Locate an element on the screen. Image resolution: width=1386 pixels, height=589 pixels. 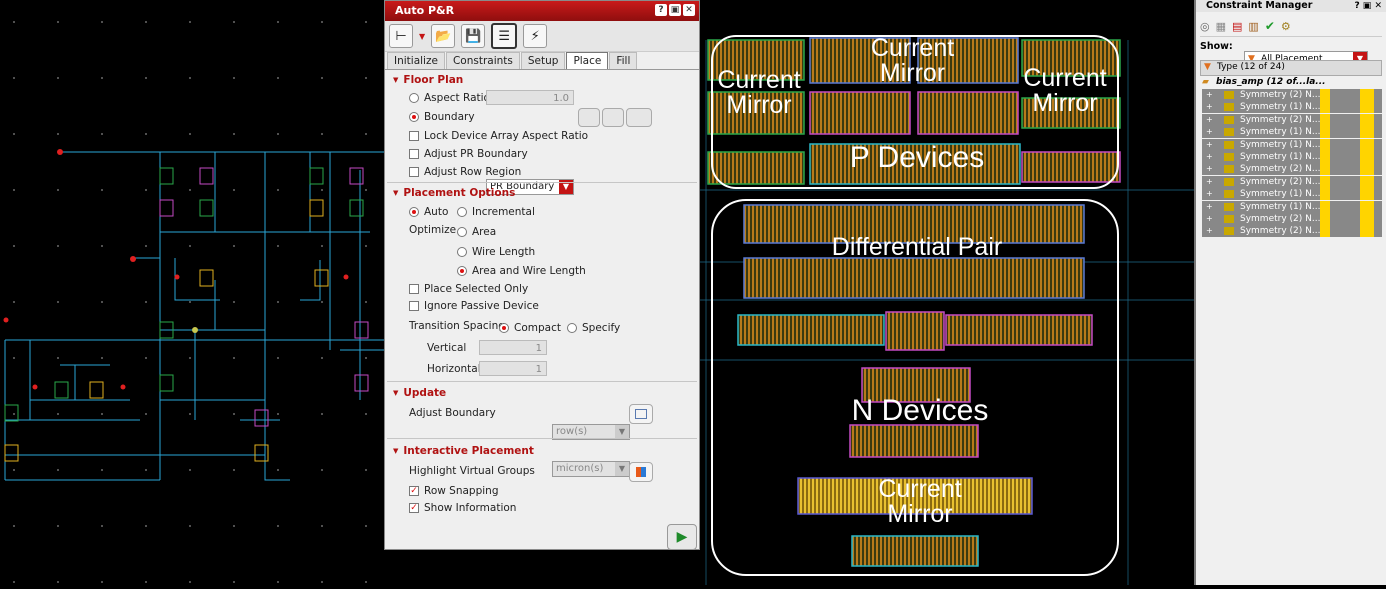
run-button: ▶ is located at coordinates (682, 537).